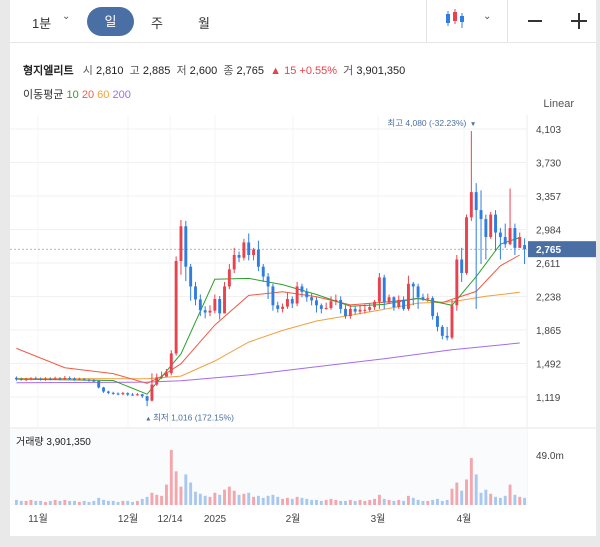 This screenshot has width=600, height=547. I want to click on high-marker-icon: ▼, so click(473, 124).